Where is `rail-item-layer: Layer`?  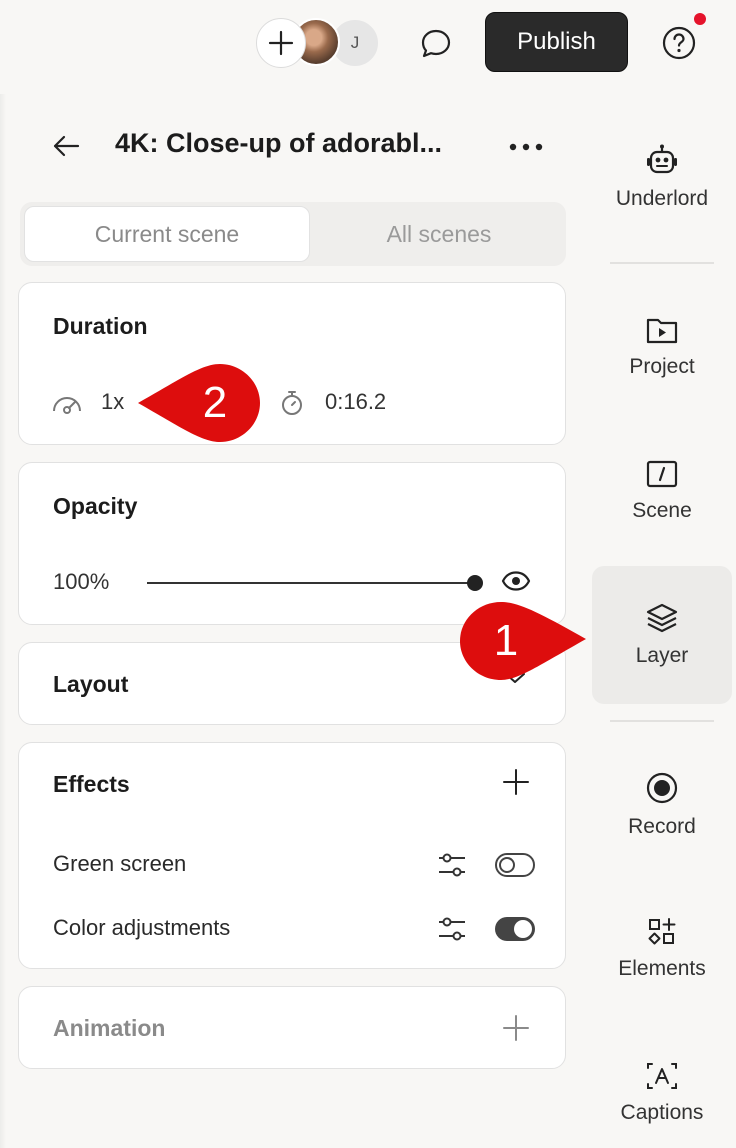 rail-item-layer: Layer is located at coordinates (662, 635).